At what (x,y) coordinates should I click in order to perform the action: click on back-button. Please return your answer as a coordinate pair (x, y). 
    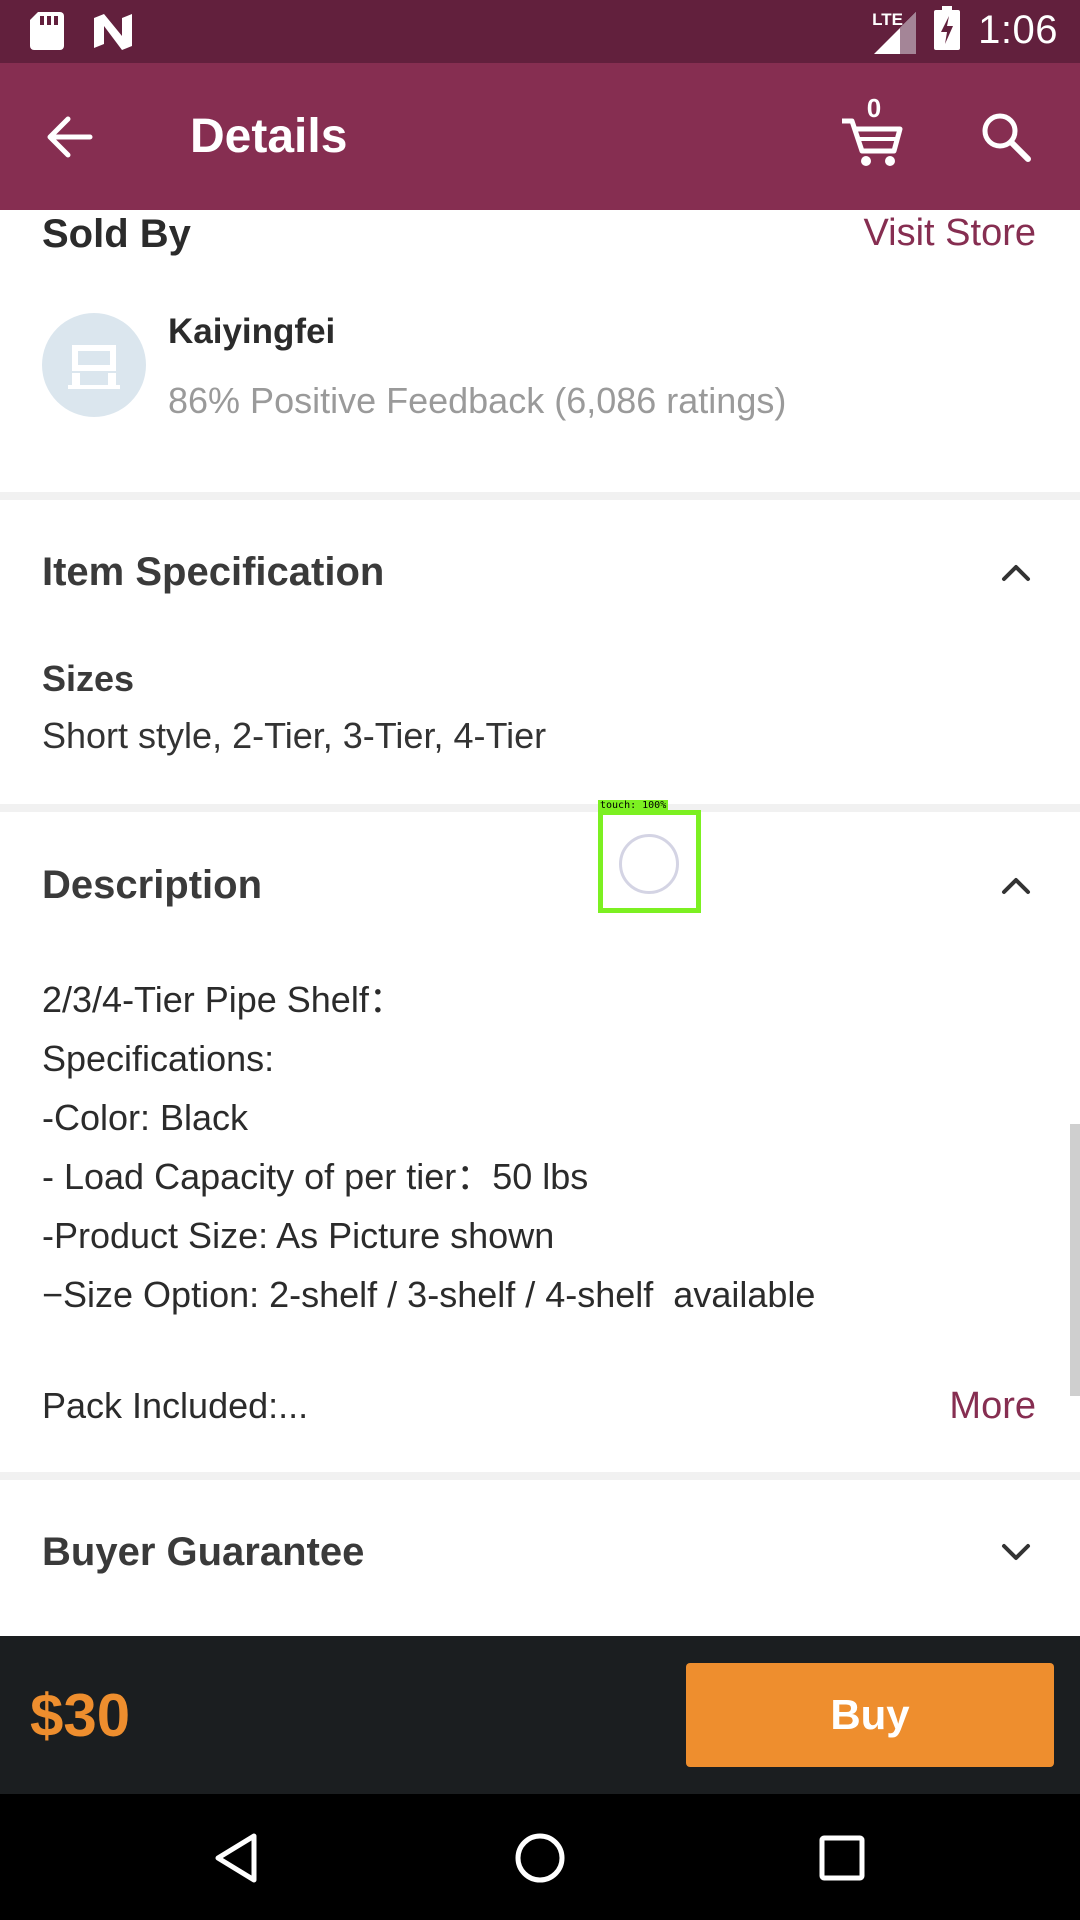
    Looking at the image, I should click on (70, 137).